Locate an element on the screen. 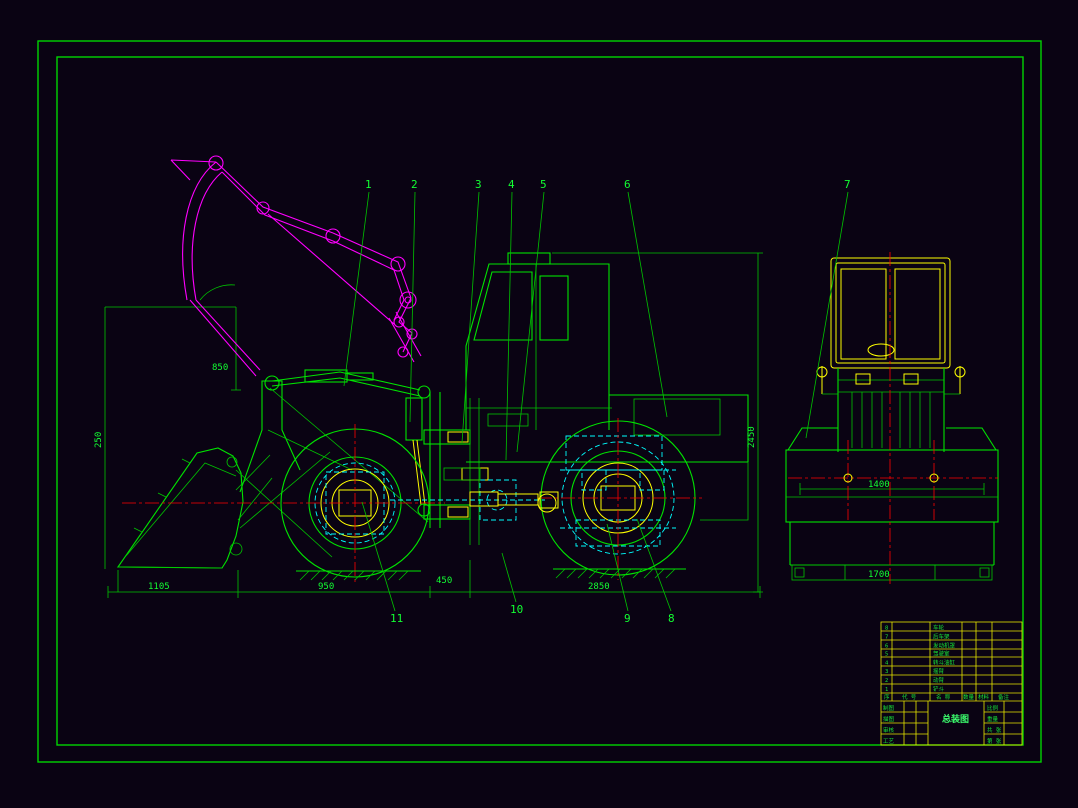 This screenshot has height=808, width=1078. callout-2: 2 is located at coordinates (414, 184).